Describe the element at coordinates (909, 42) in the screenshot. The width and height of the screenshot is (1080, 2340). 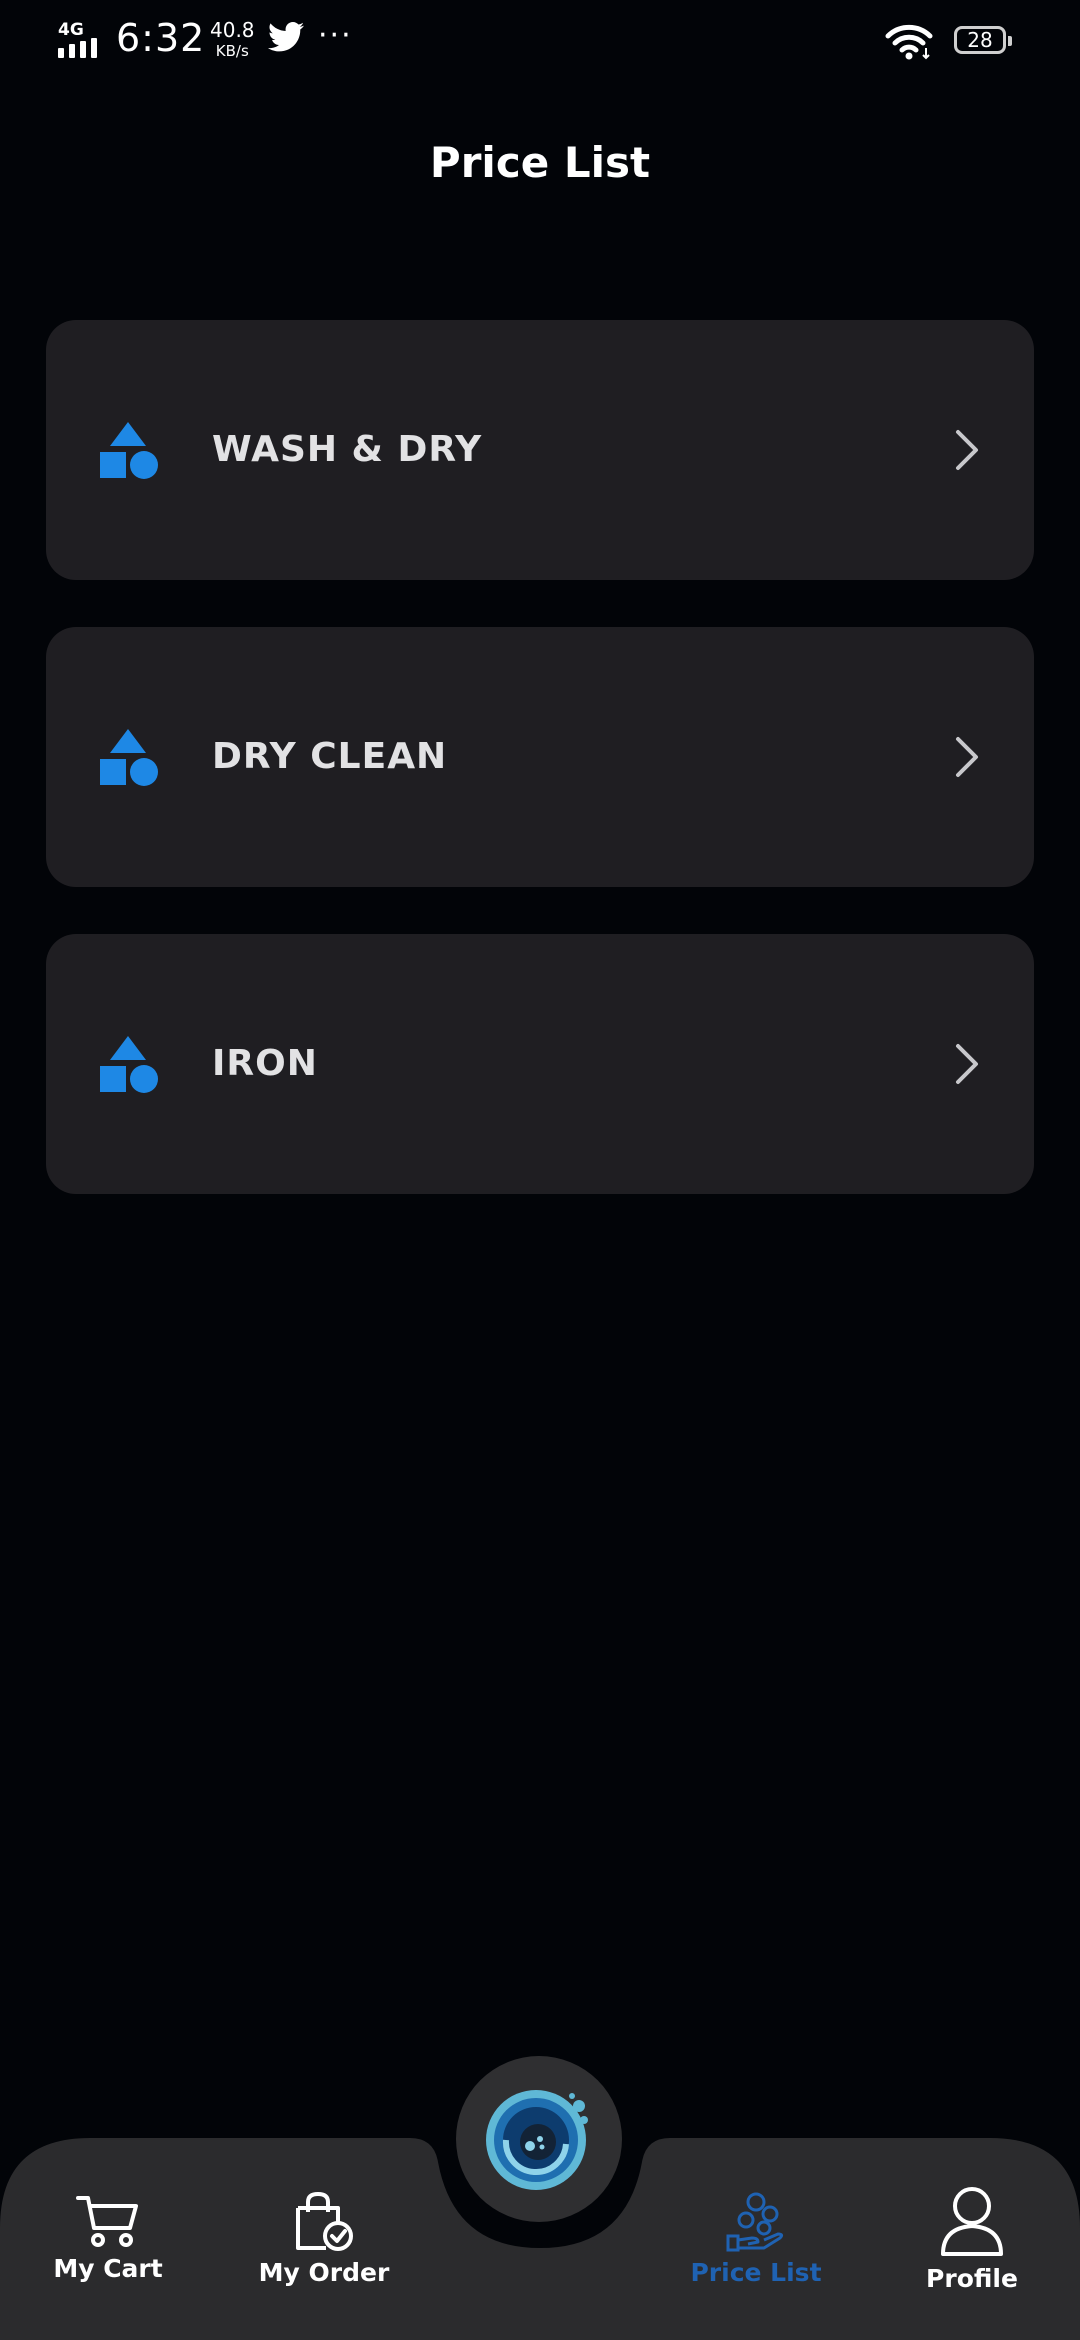
I see `wifi-icon` at that location.